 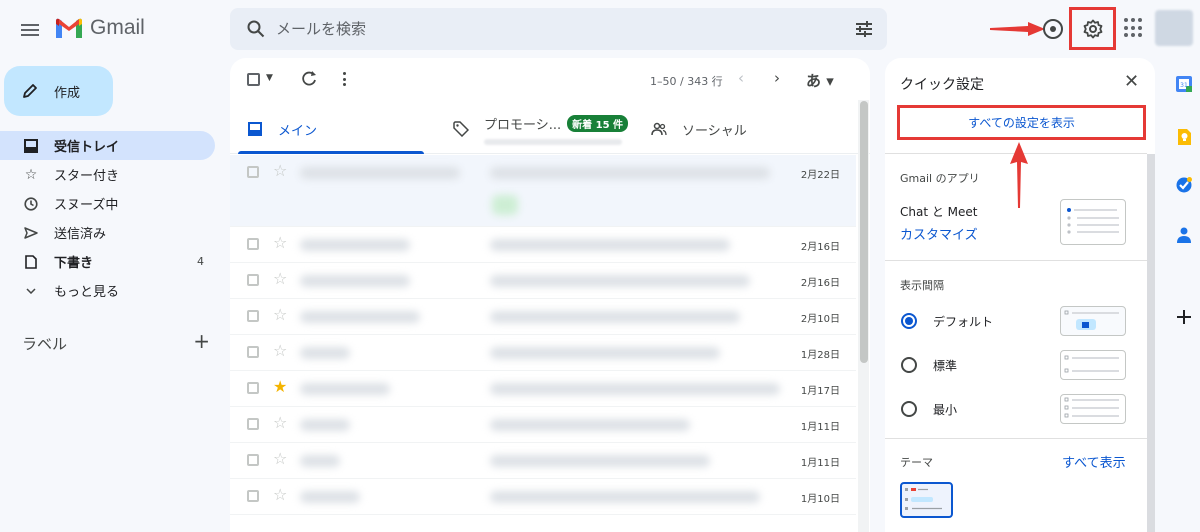 I want to click on help-icon, so click(x=1053, y=29).